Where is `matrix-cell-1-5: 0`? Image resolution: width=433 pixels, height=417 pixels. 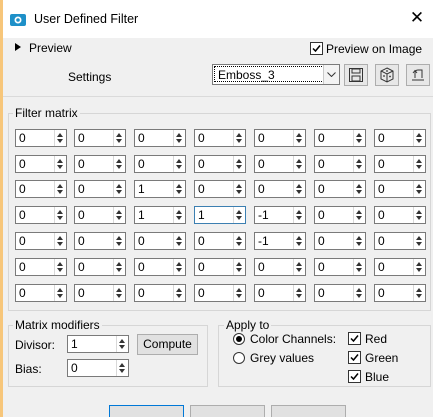
matrix-cell-1-5: 0 is located at coordinates (340, 164).